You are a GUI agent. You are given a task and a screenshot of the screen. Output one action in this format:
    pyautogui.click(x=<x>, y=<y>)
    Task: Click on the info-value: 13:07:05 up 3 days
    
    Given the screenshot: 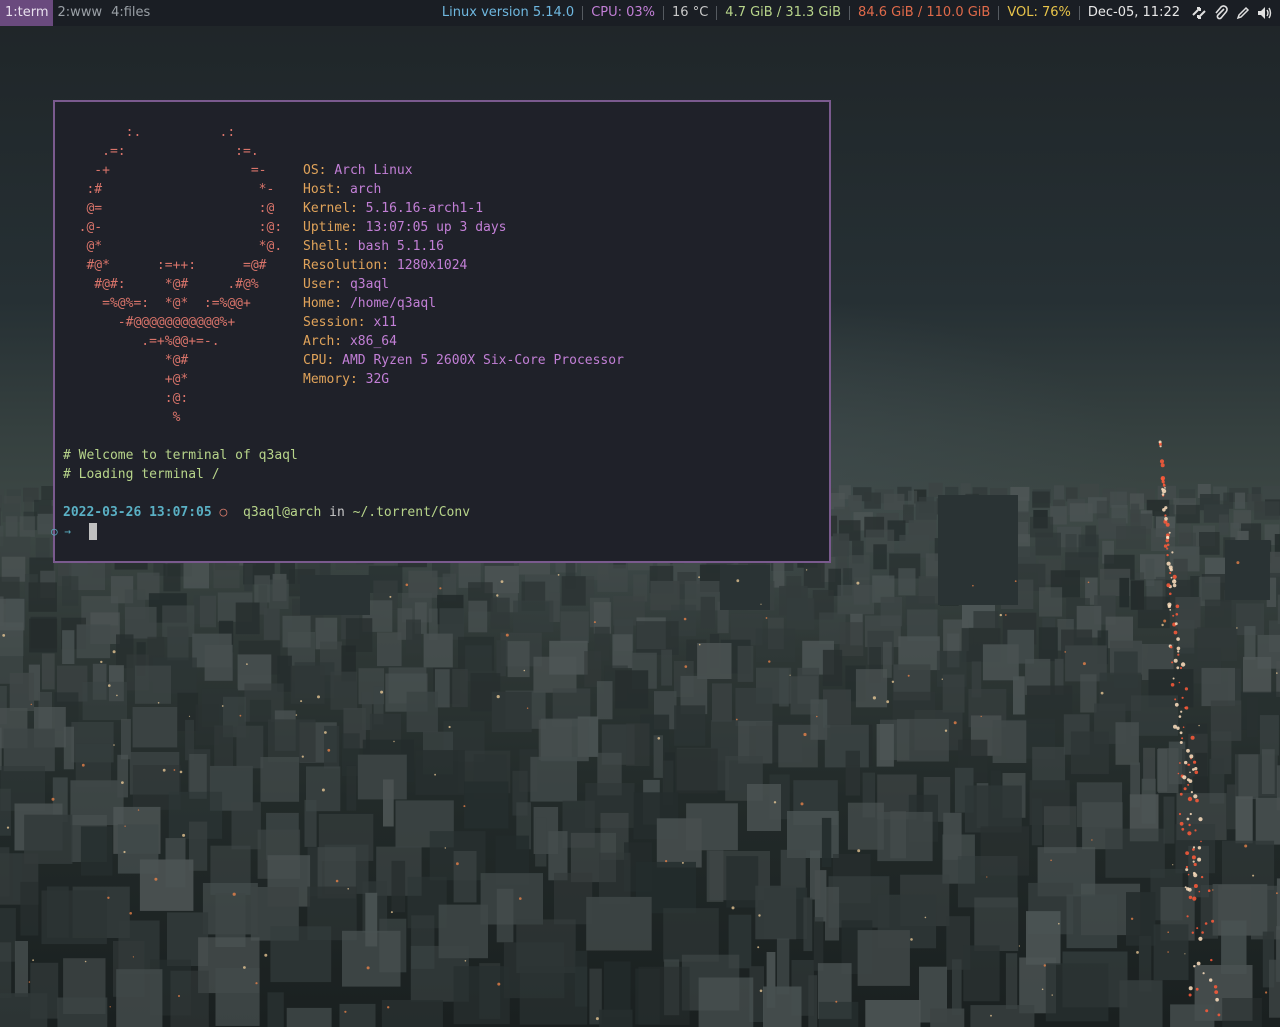 What is the action you would take?
    pyautogui.click(x=436, y=227)
    